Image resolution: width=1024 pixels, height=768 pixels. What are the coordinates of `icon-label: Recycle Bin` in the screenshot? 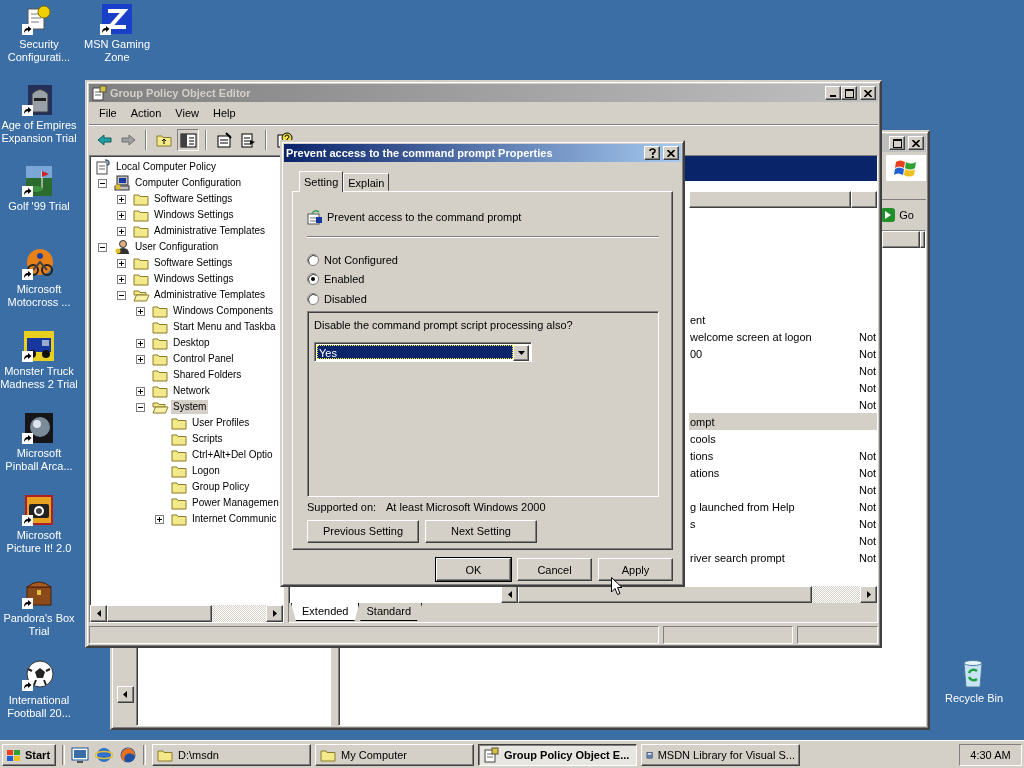 It's located at (974, 698).